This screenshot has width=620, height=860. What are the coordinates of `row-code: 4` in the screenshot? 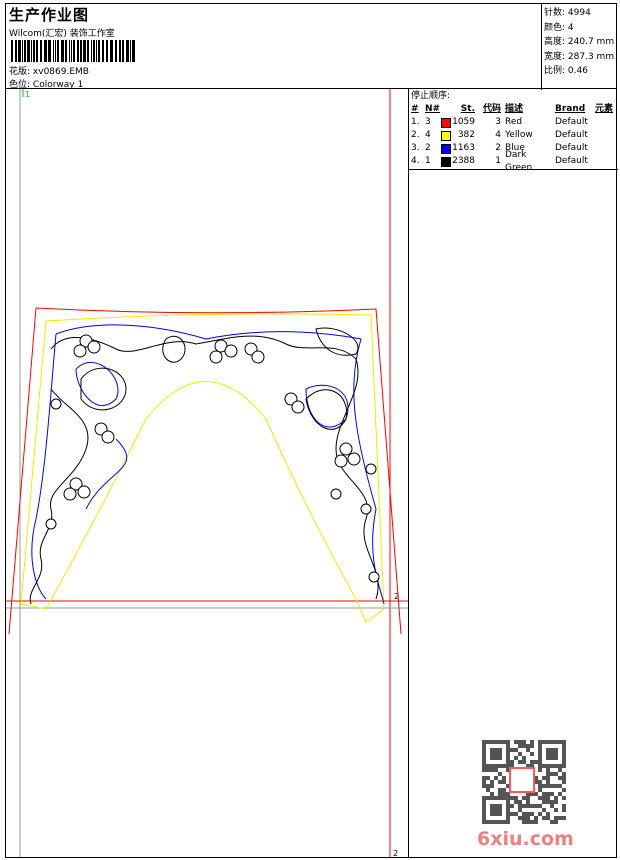 It's located at (498, 135).